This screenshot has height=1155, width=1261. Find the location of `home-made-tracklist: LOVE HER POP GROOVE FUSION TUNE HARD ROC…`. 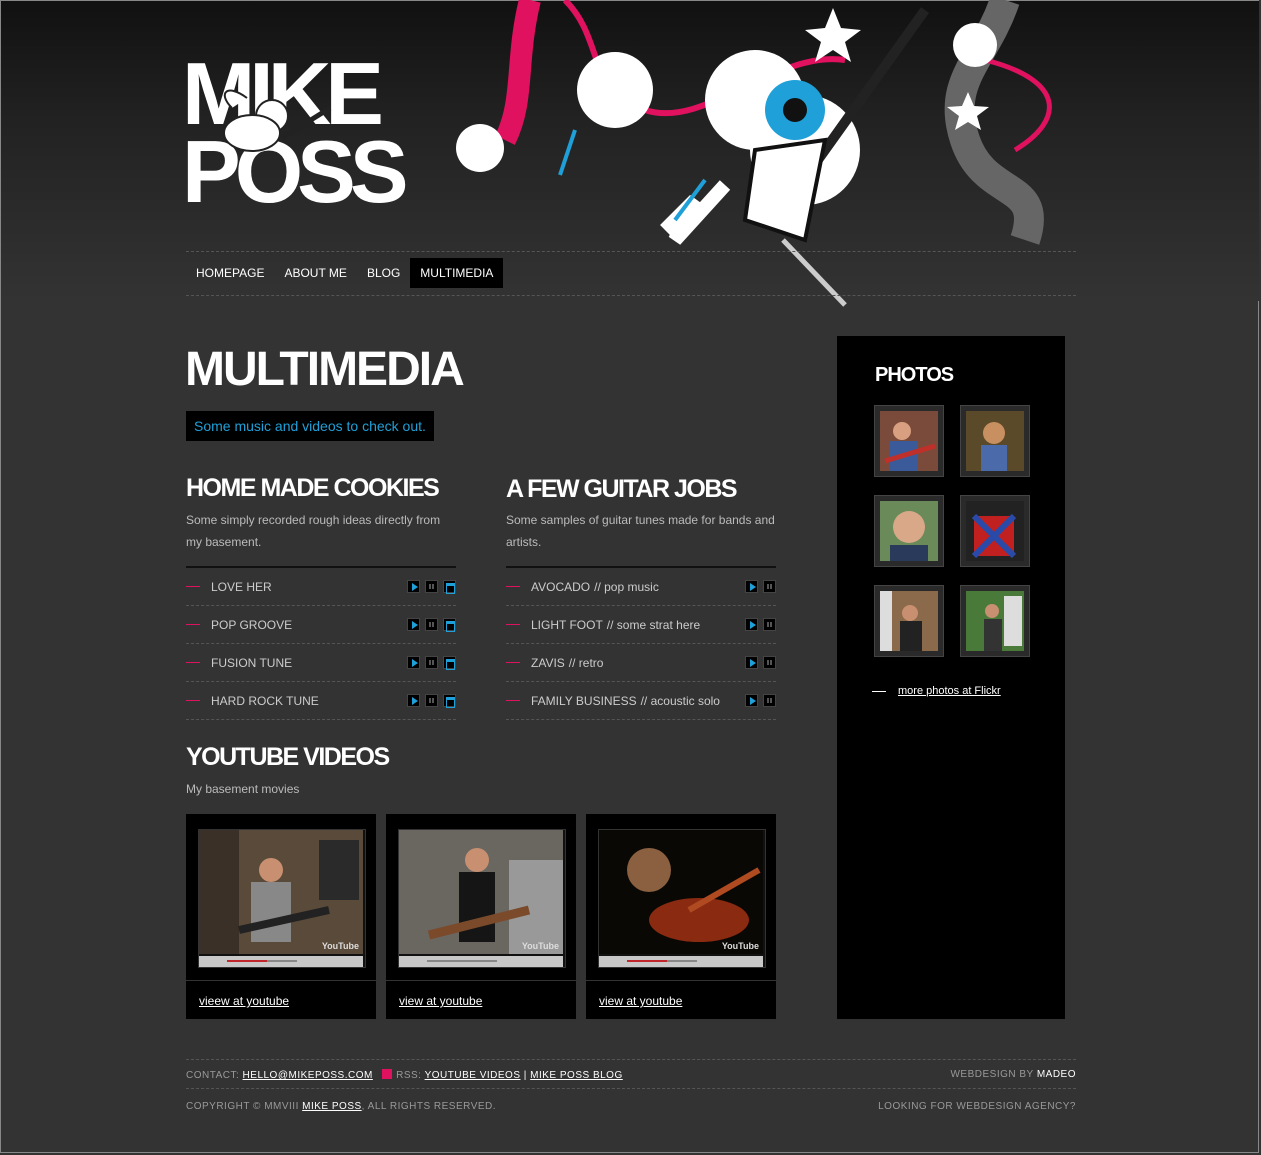

home-made-tracklist: LOVE HER POP GROOVE FUSION TUNE HARD ROC… is located at coordinates (321, 643).